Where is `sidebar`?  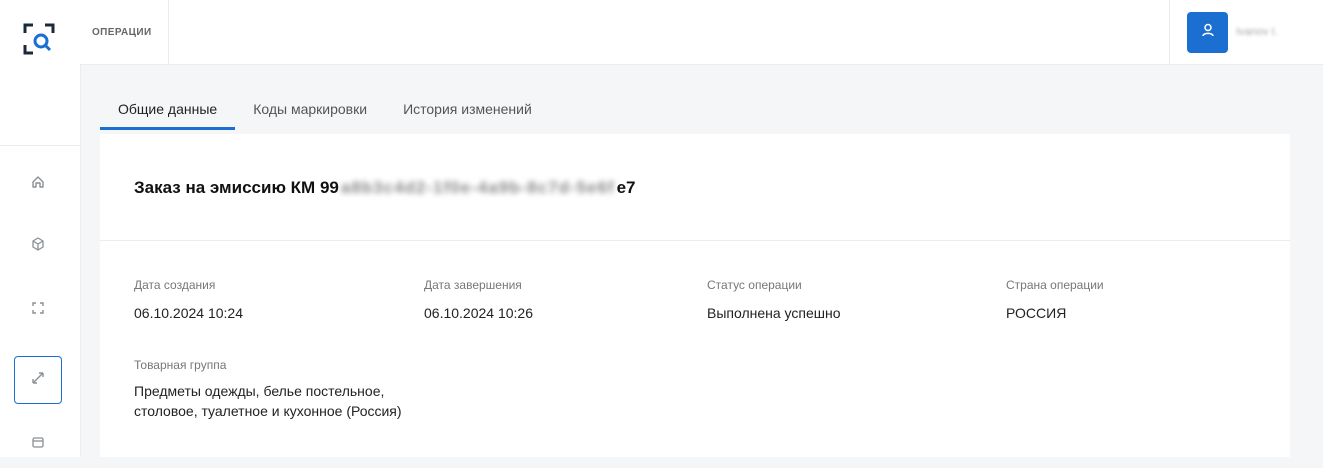 sidebar is located at coordinates (40, 228).